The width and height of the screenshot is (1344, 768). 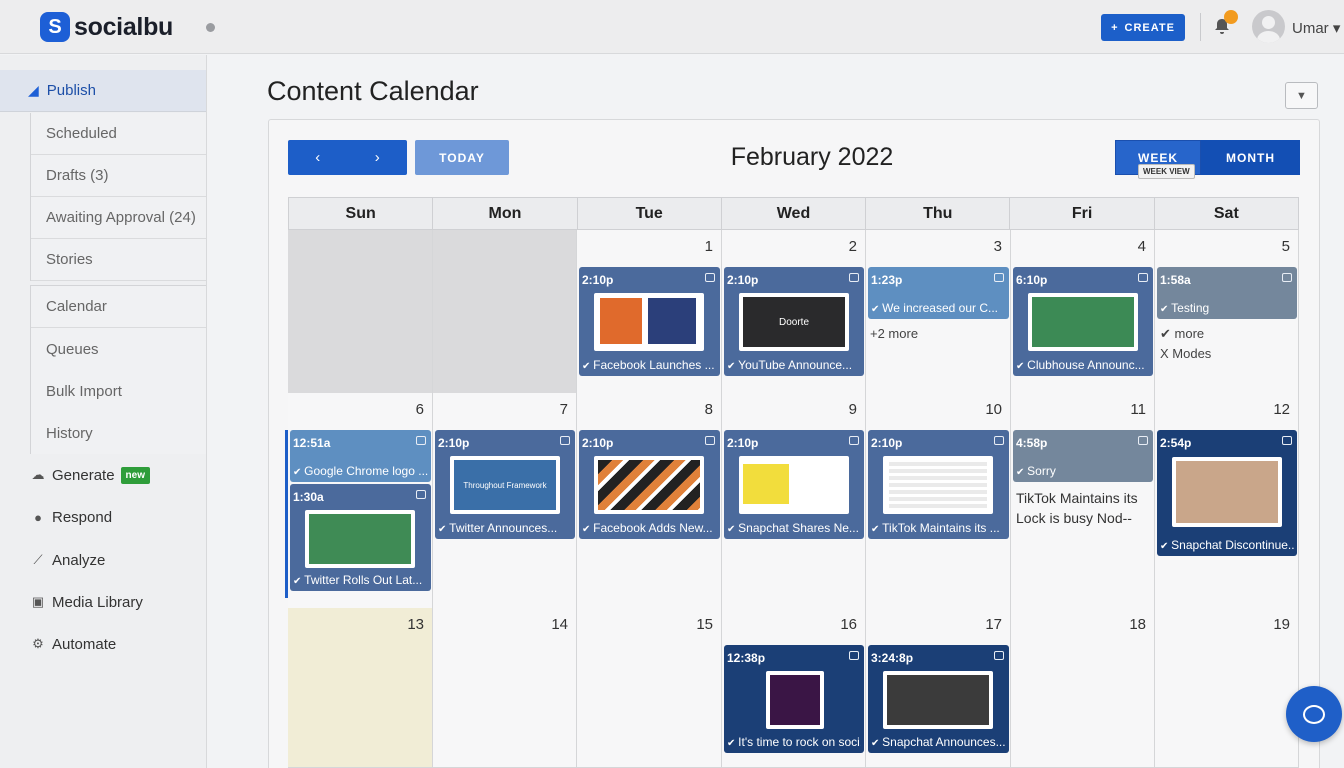 I want to click on page-title: Content Calendar, so click(x=373, y=91).